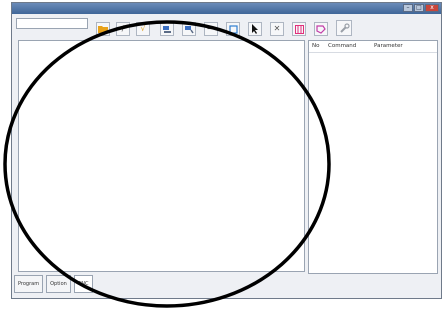  I want to click on command-list-header: No Command Parameter, so click(373, 47).